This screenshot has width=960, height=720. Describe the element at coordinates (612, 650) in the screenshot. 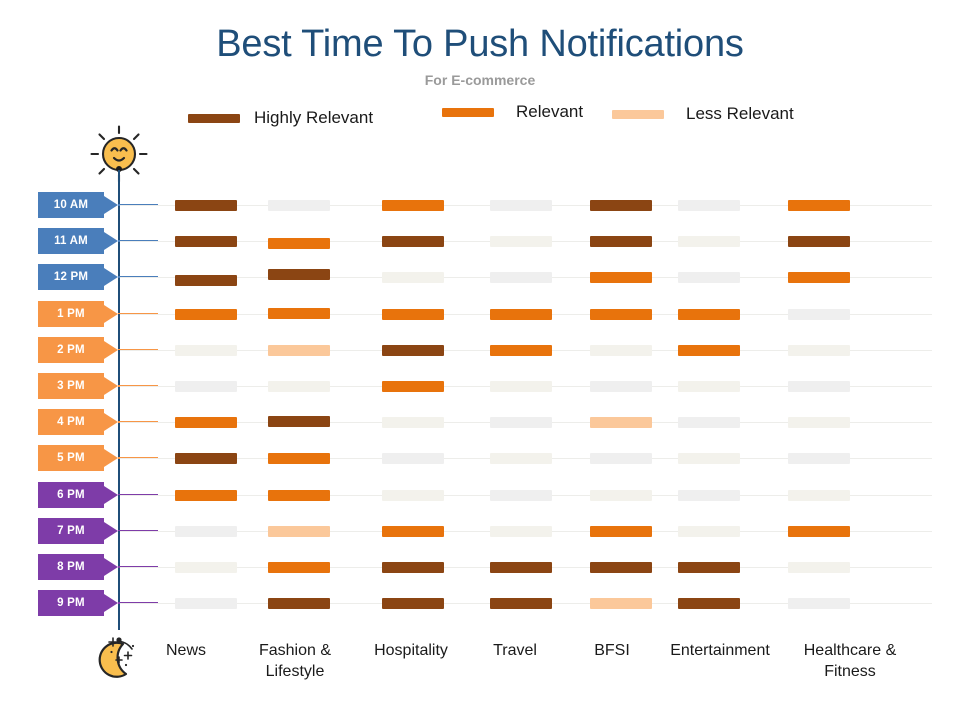

I see `category-label-bfsi: BFSI` at that location.